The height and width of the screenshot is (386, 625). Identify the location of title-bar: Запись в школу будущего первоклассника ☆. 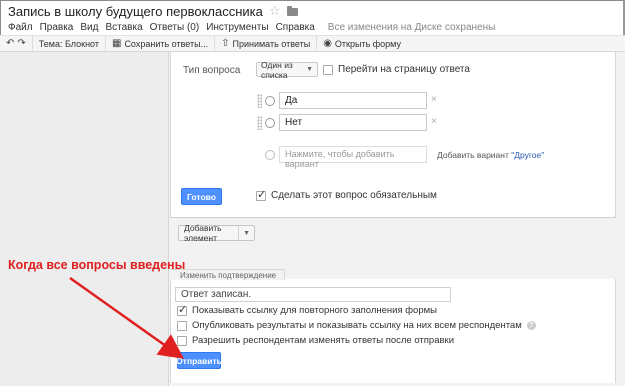
(153, 11).